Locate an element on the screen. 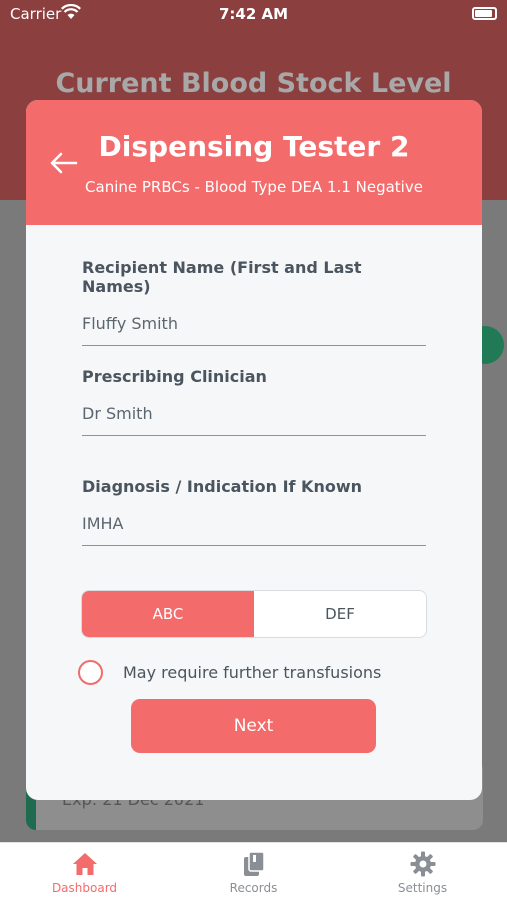 This screenshot has width=507, height=900. status-time: 7:42 AM is located at coordinates (253, 14).